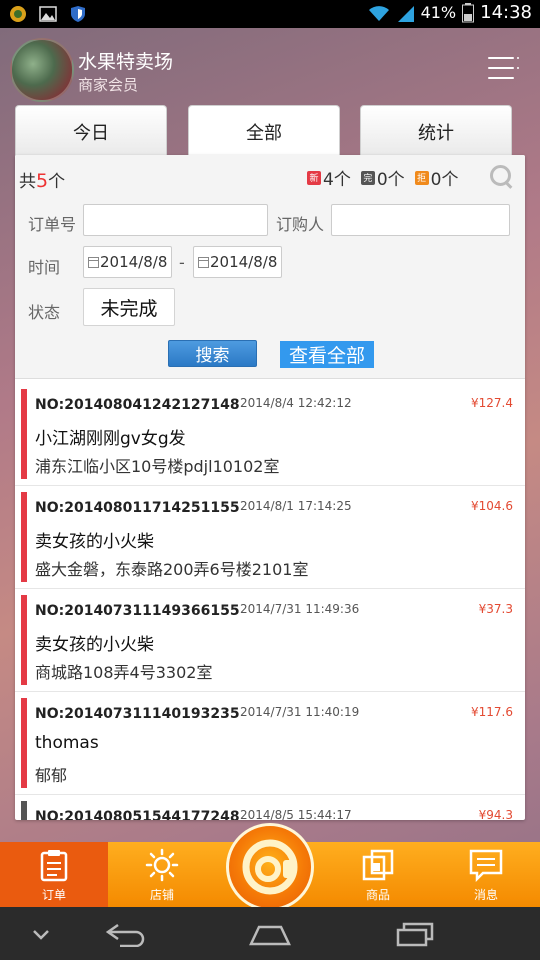 The image size is (540, 960). Describe the element at coordinates (18, 14) in the screenshot. I see `app-notification-icon` at that location.